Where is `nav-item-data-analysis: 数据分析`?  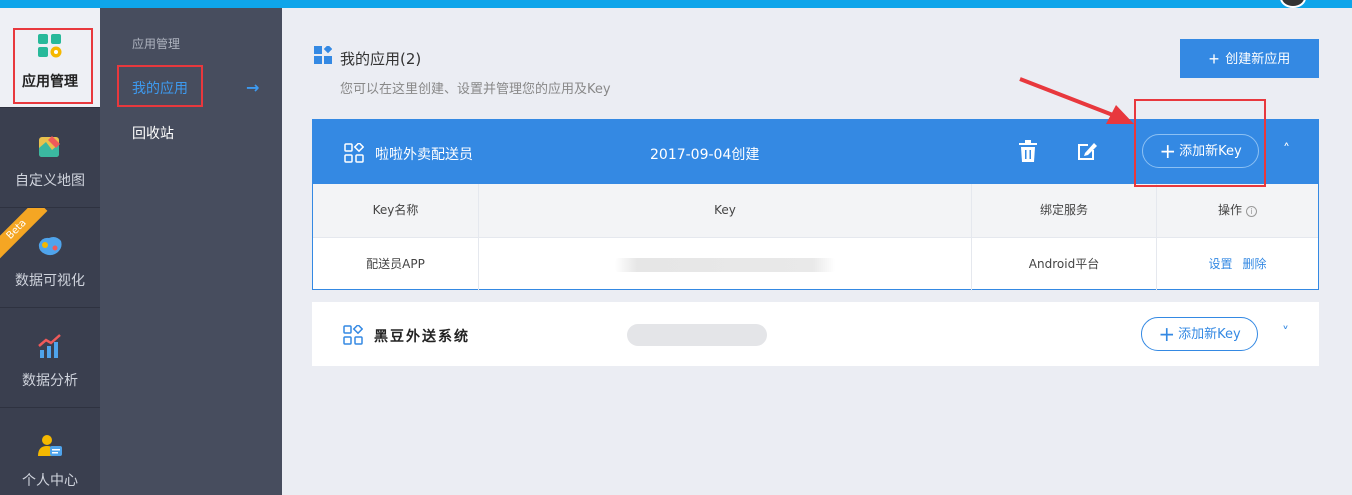
nav-item-data-analysis: 数据分析 is located at coordinates (50, 358).